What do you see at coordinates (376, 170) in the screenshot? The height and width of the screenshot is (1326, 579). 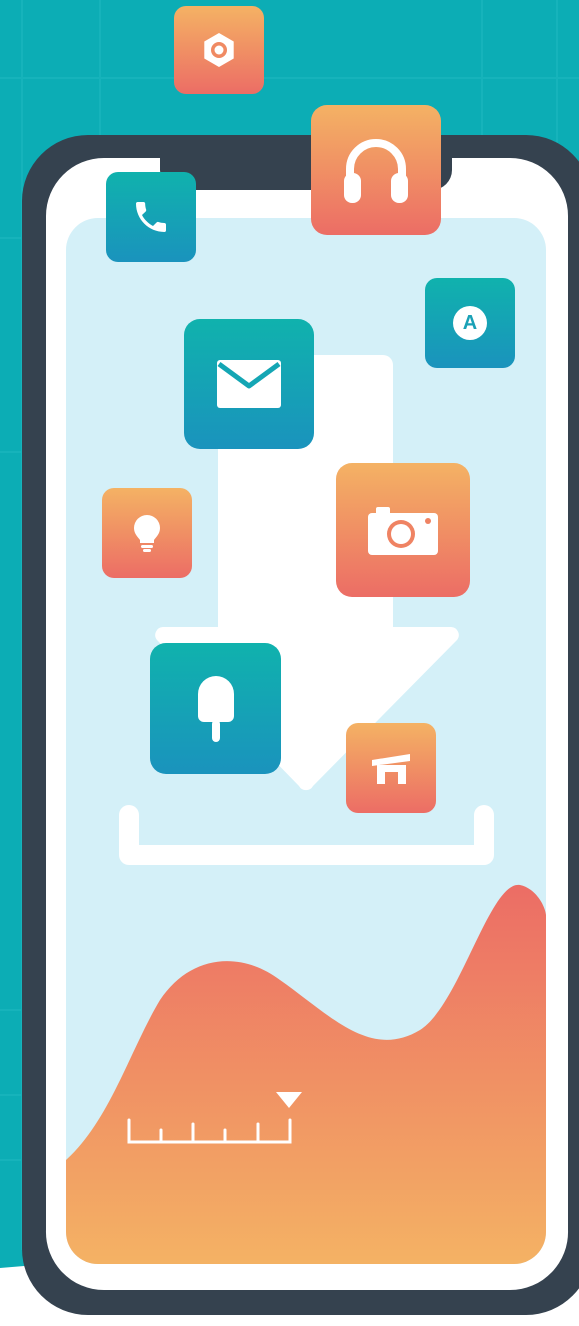 I see `headphones-icon` at bounding box center [376, 170].